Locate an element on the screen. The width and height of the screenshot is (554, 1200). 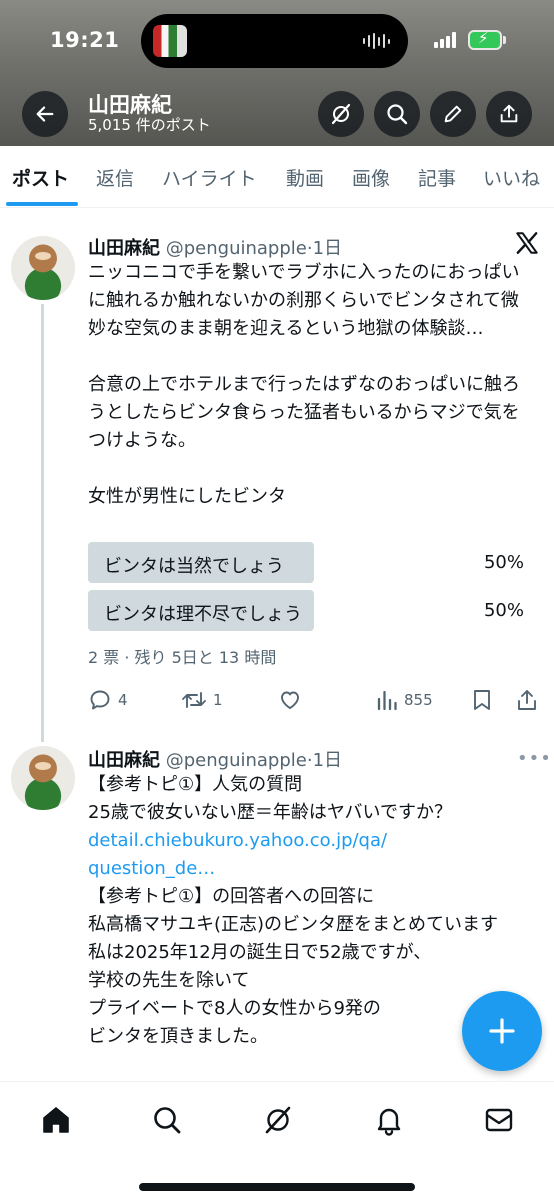
profile-tabs: ポスト 返信 ハイライト 動画 画像 記事 いいね is located at coordinates (277, 177).